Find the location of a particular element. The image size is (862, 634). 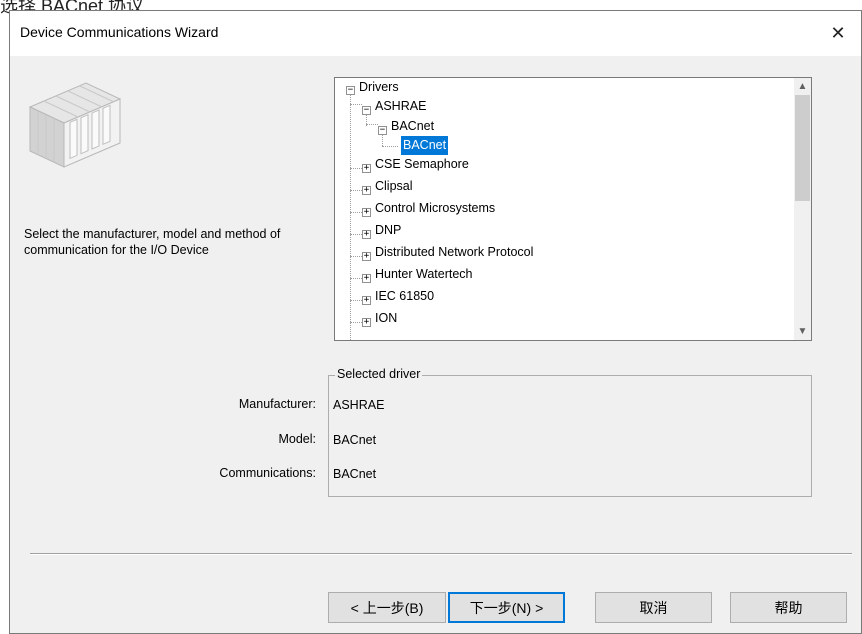

scroll-up-icon: ▲ is located at coordinates (802, 86).